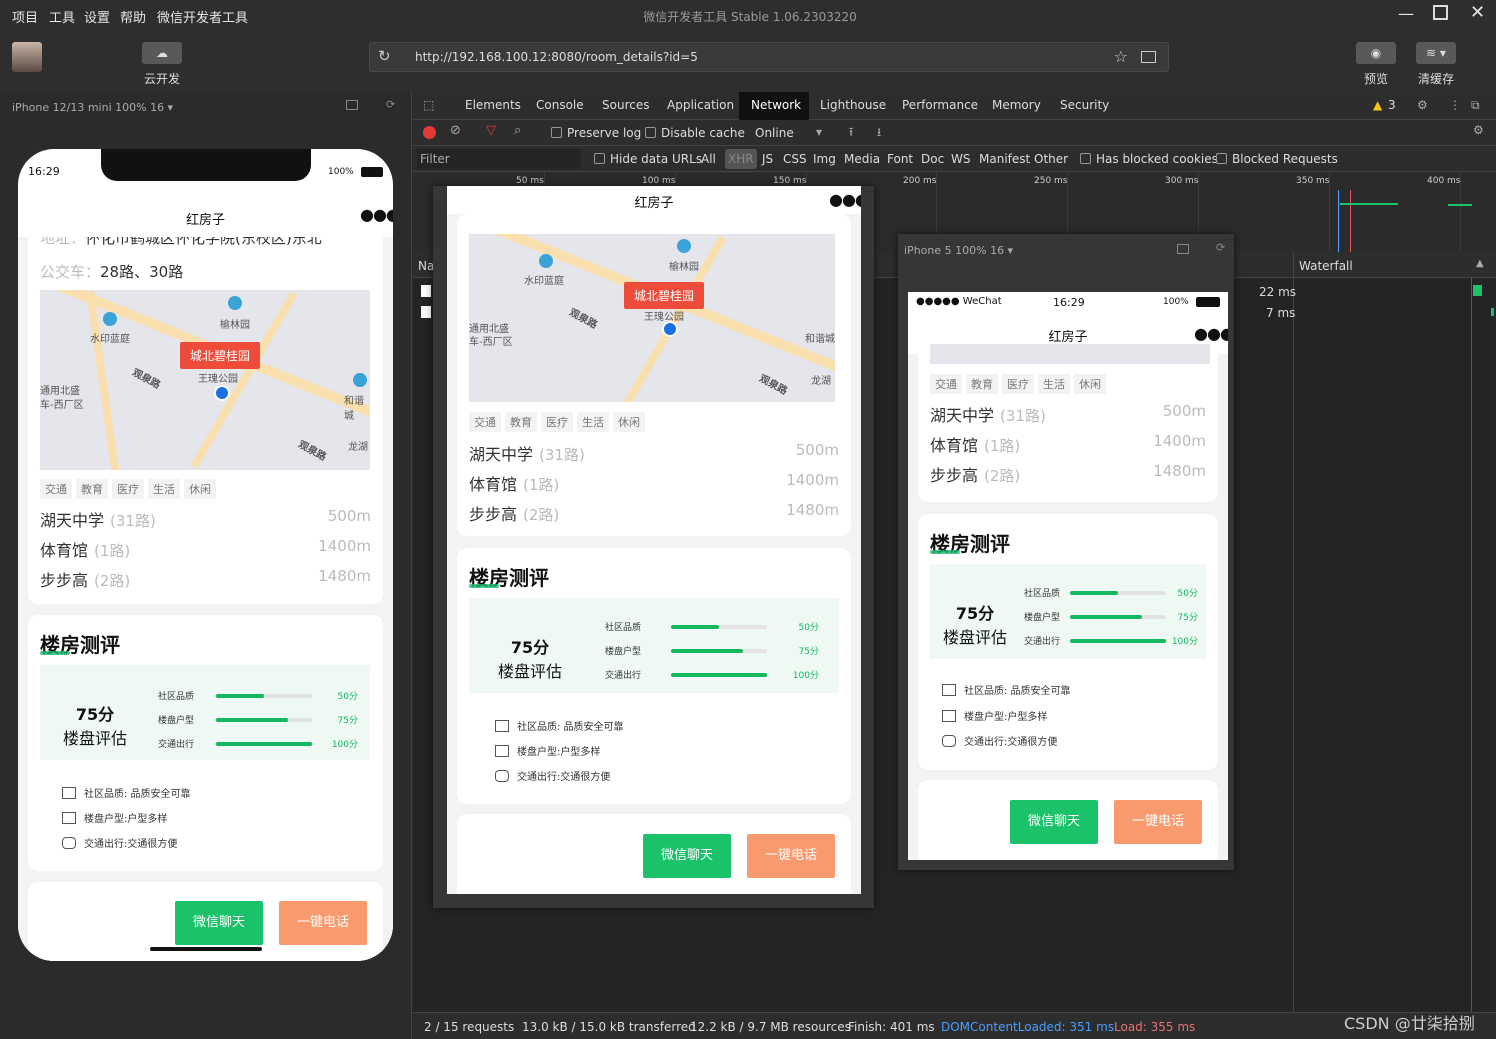 The image size is (1496, 1039). What do you see at coordinates (493, 105) in the screenshot?
I see `tab-elements: Elements` at bounding box center [493, 105].